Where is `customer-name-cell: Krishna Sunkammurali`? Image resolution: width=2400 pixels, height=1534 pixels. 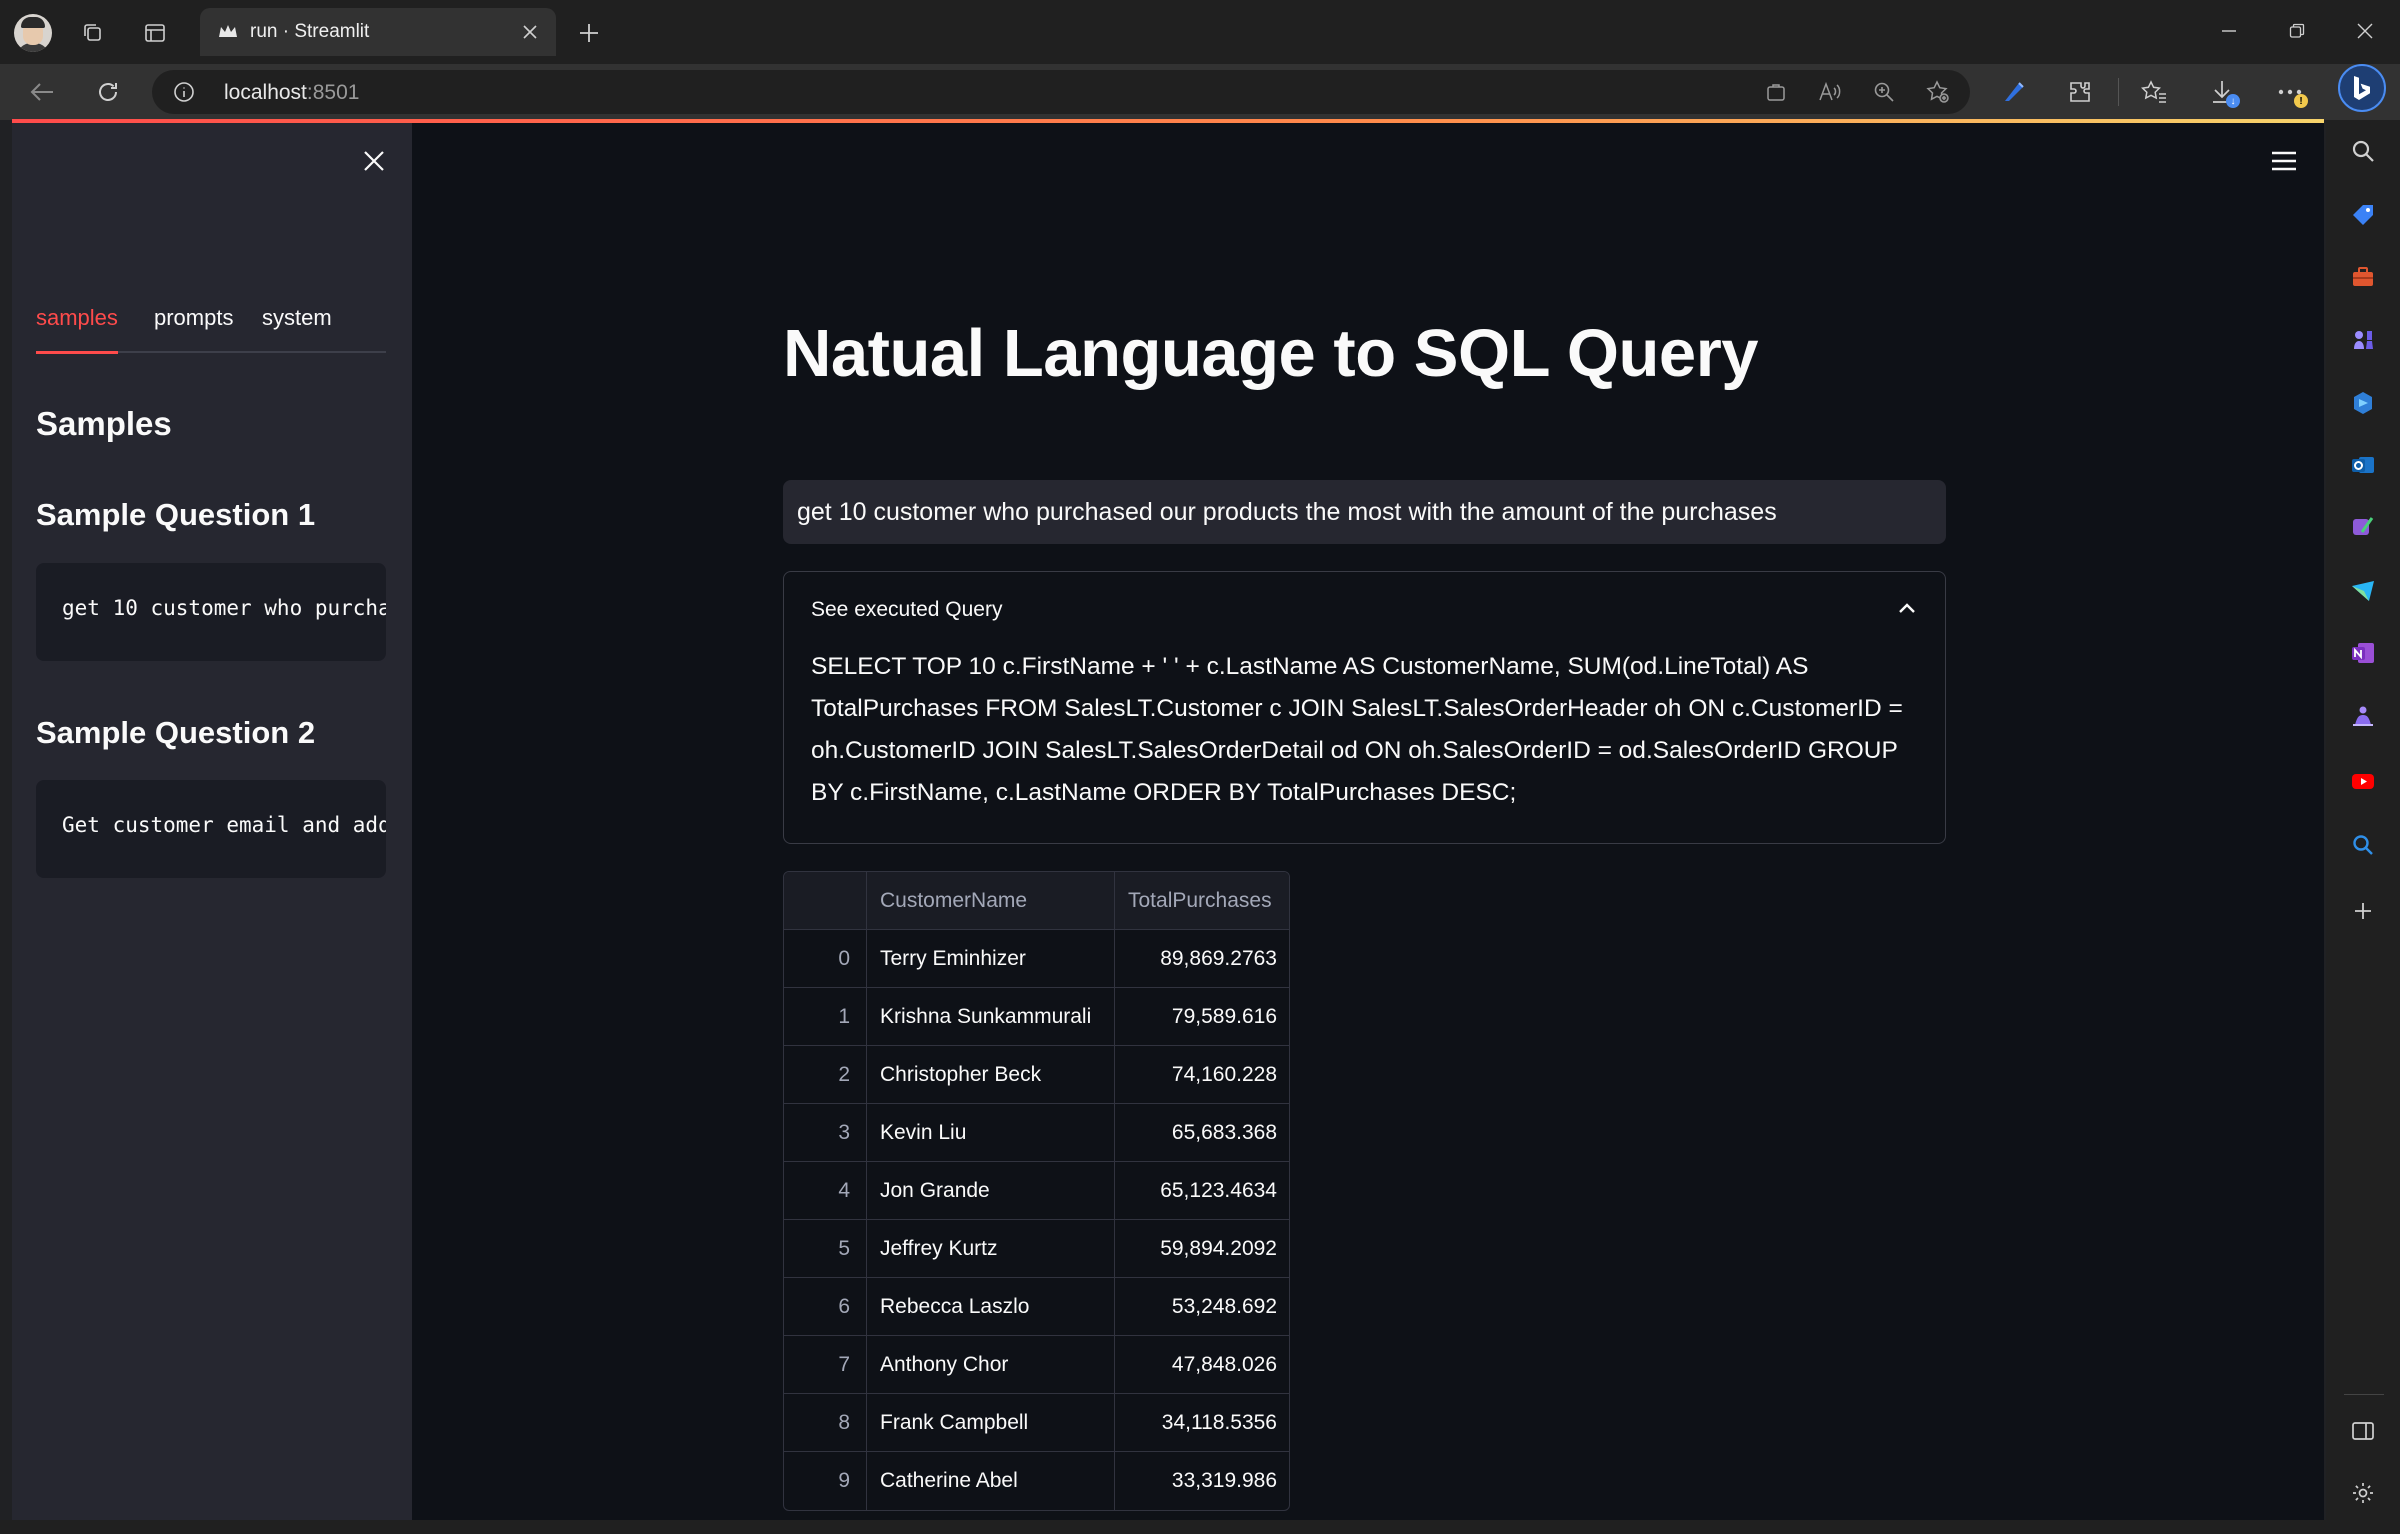
customer-name-cell: Krishna Sunkammurali is located at coordinates (986, 1016).